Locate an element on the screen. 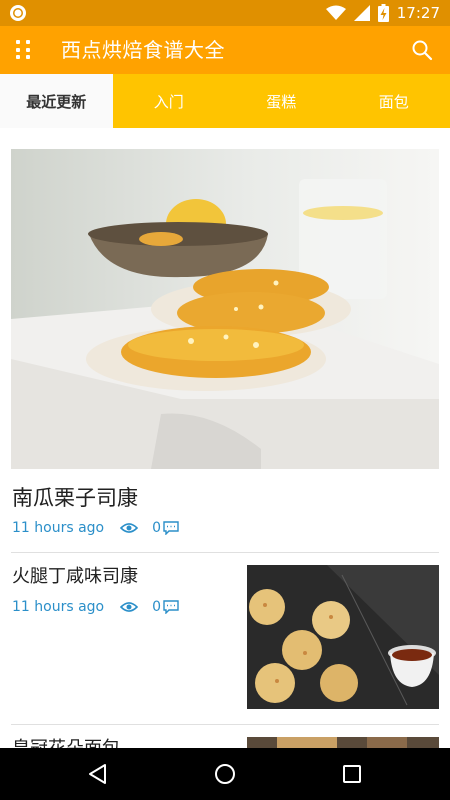 The width and height of the screenshot is (450, 800). article-title: 南瓜栗子司康 is located at coordinates (75, 497).